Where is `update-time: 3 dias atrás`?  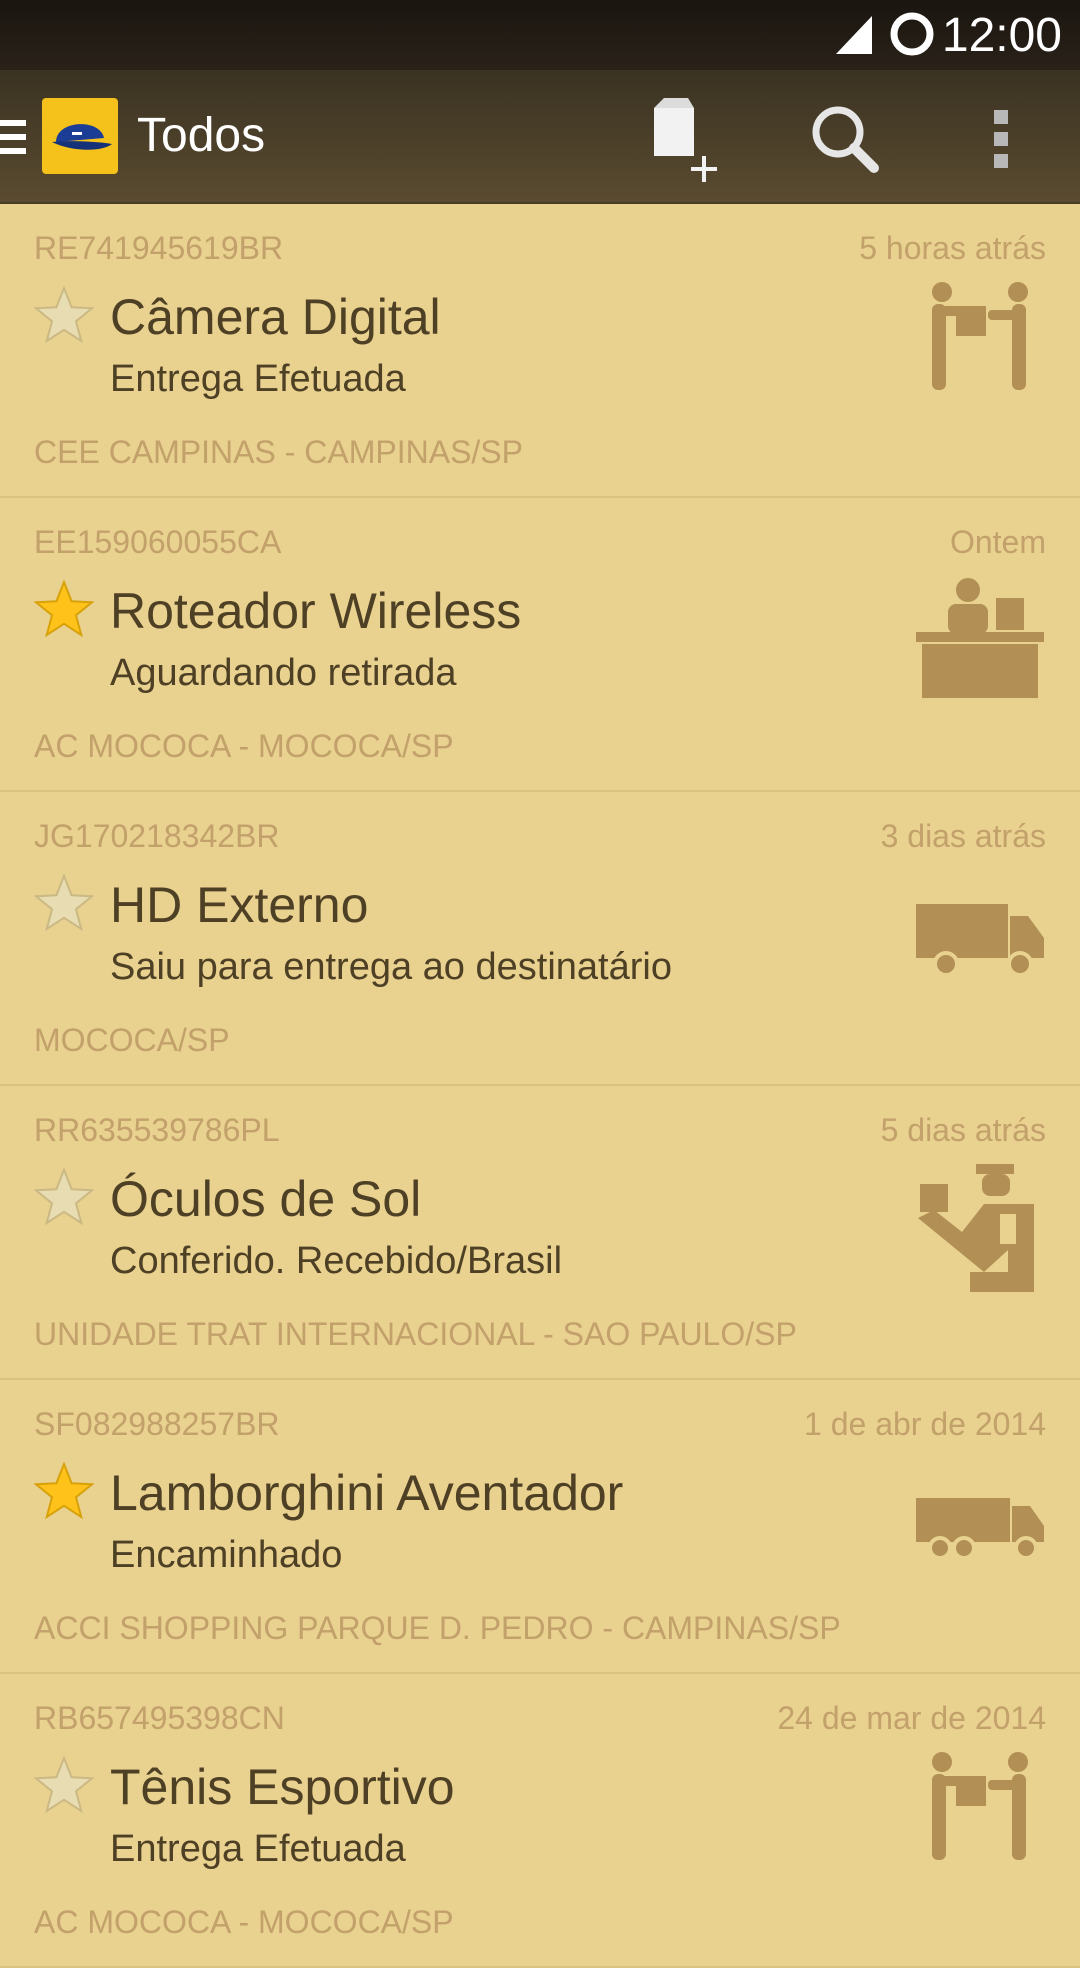 update-time: 3 dias atrás is located at coordinates (963, 836).